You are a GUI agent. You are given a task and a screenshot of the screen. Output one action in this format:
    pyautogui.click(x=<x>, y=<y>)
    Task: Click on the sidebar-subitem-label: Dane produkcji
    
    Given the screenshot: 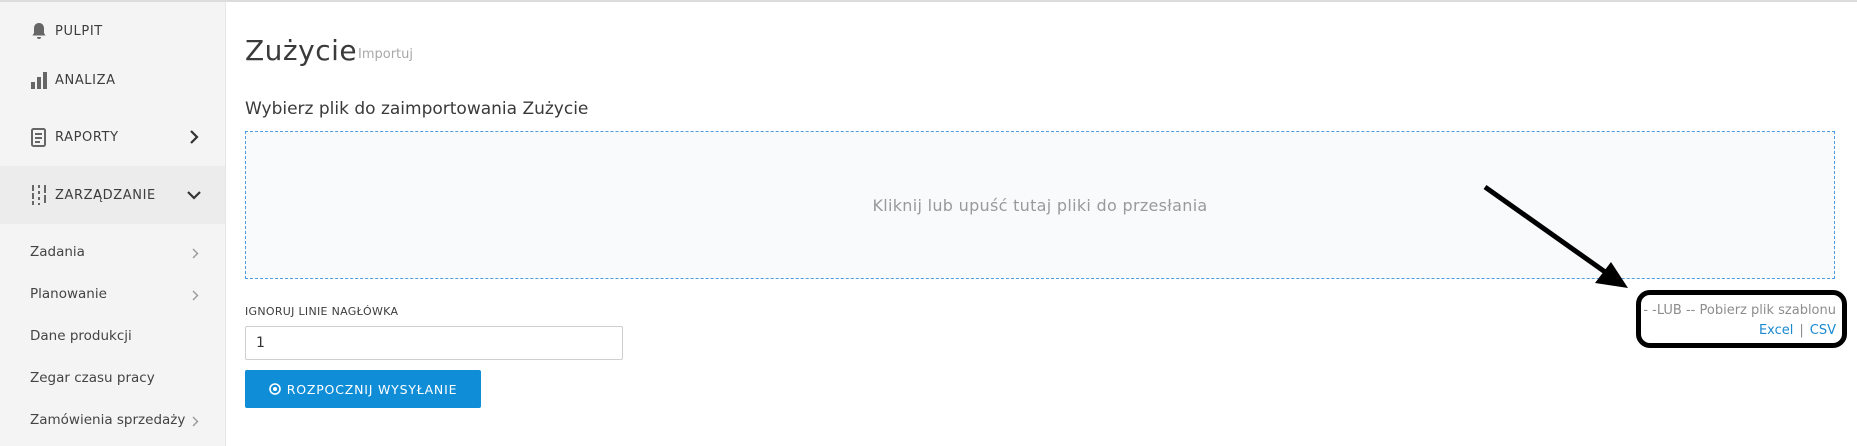 What is the action you would take?
    pyautogui.click(x=81, y=336)
    